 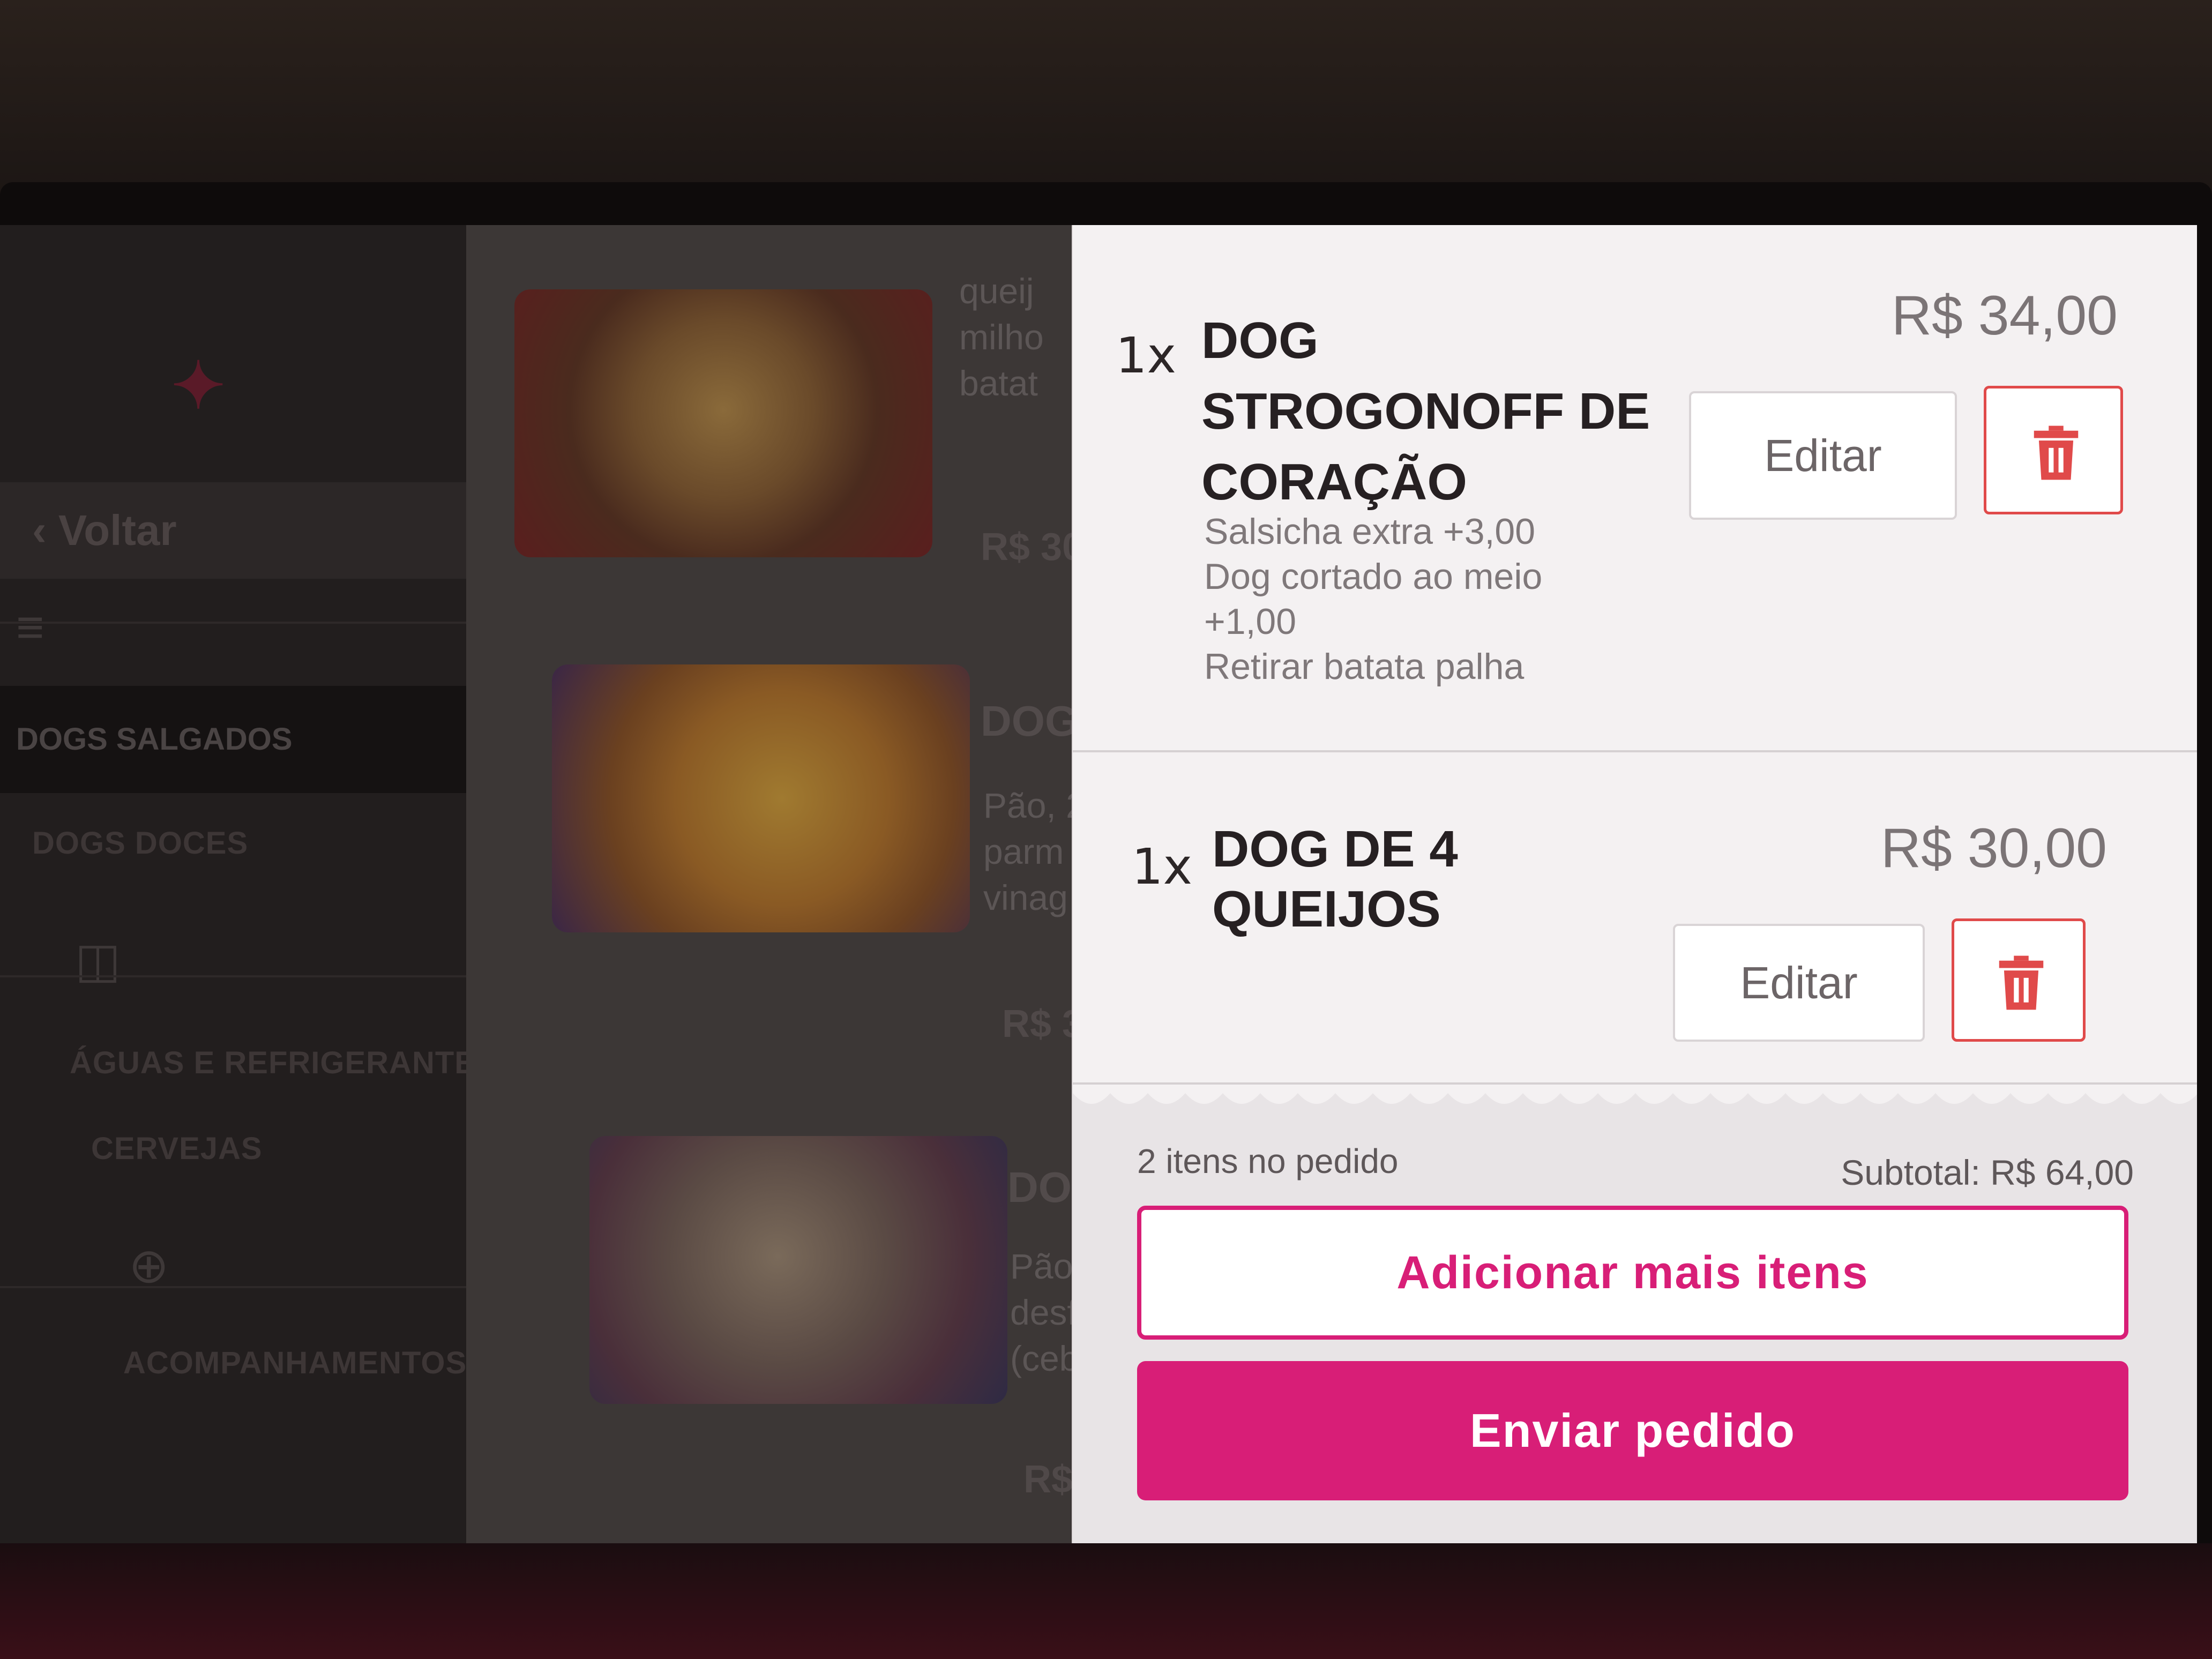 I want to click on category-cervejas: CERVEJAS, so click(x=177, y=1149).